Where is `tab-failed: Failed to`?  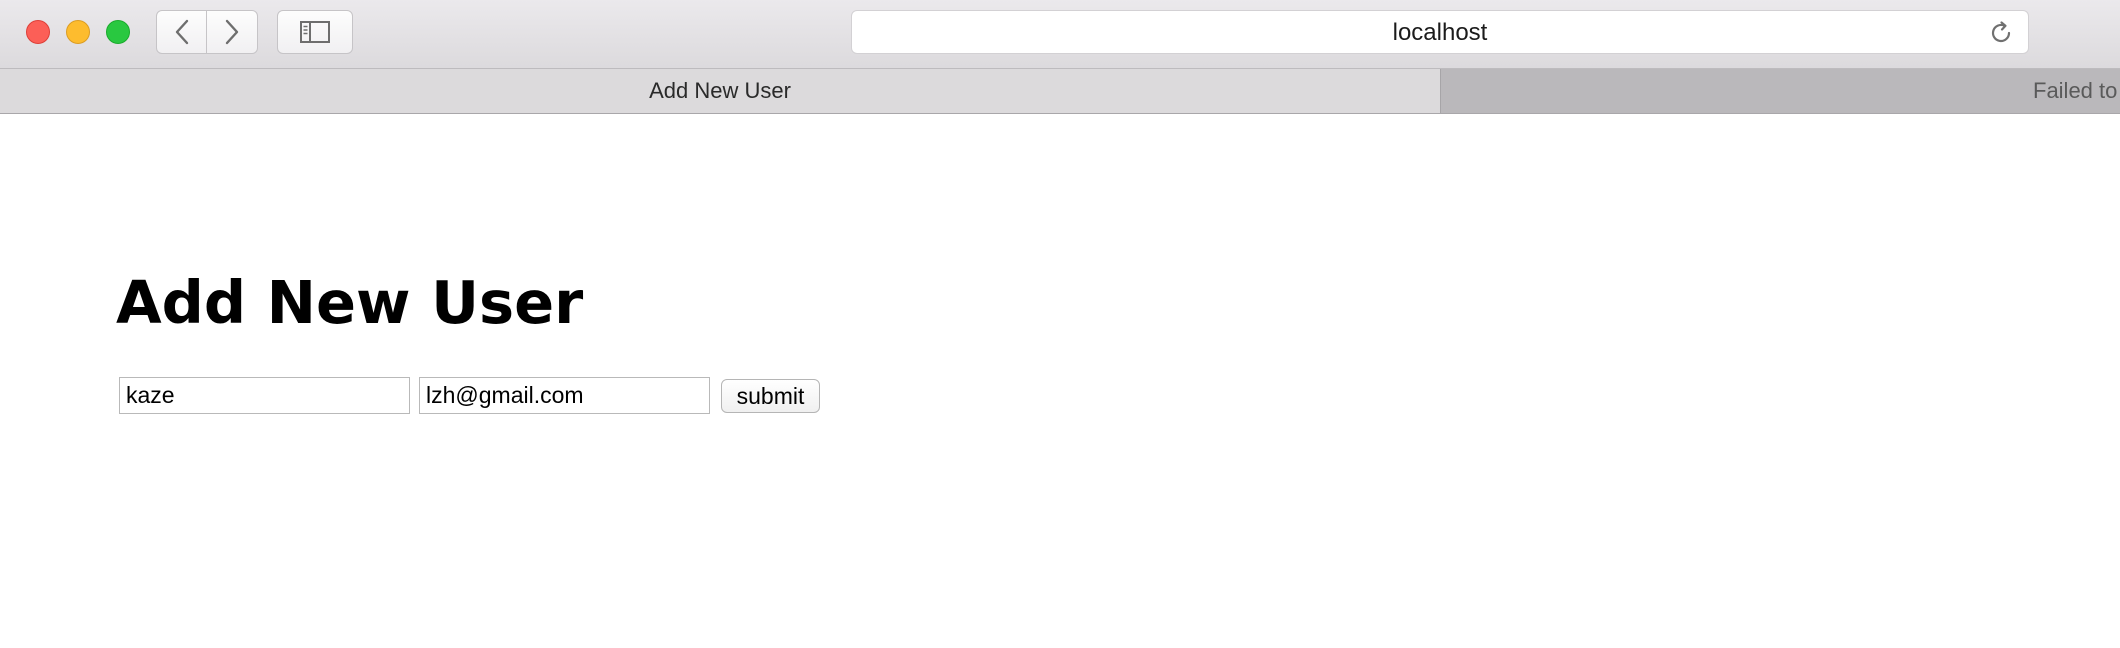 tab-failed: Failed to is located at coordinates (1780, 91).